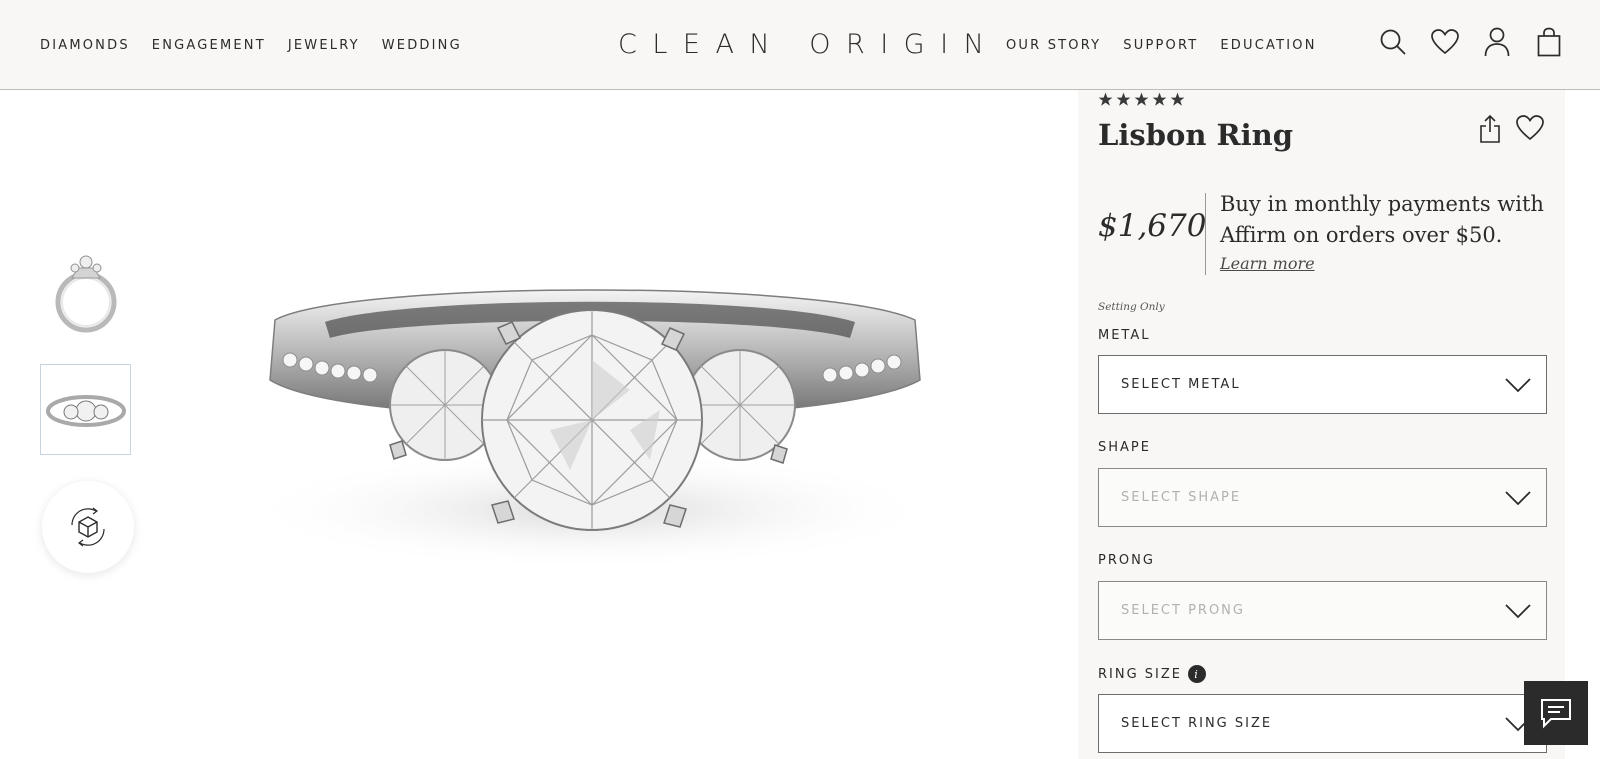 This screenshot has height=759, width=1600. I want to click on heart-icon, so click(1445, 42).